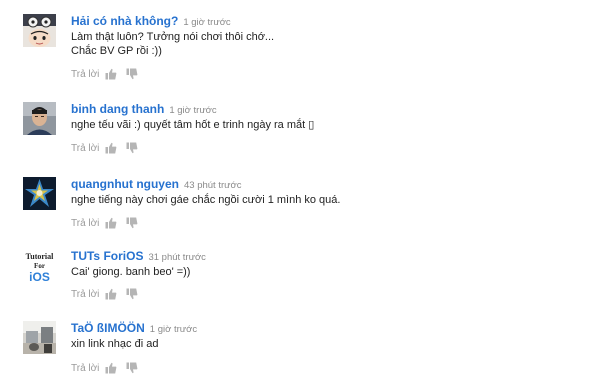 The image size is (600, 391). I want to click on avatar: Tutorial For iOS, so click(39, 266).